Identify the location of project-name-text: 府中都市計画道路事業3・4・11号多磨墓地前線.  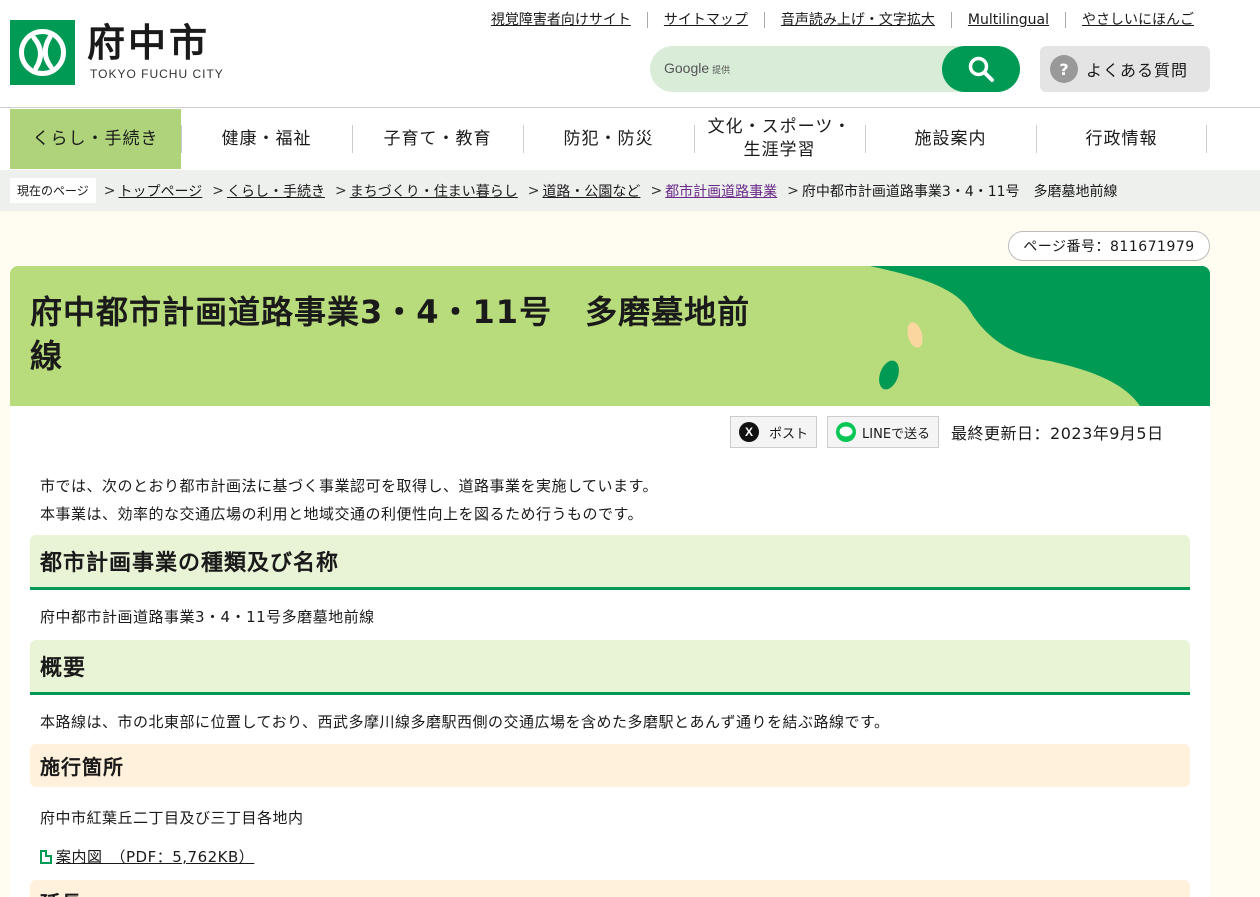
(207, 617).